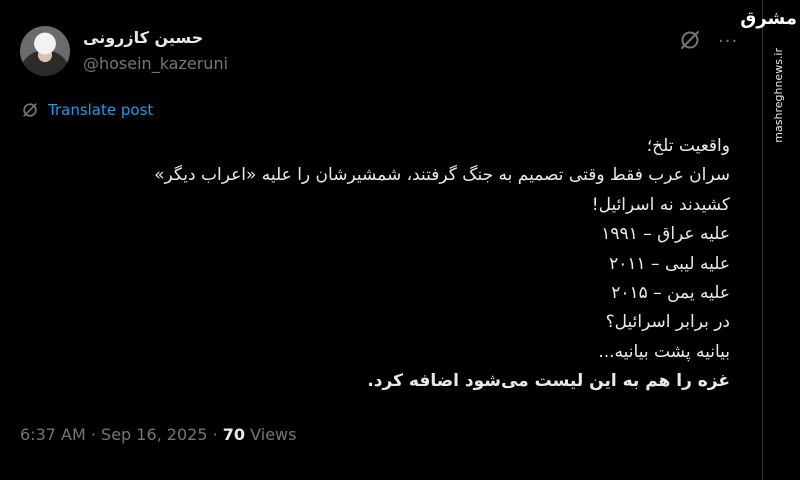  What do you see at coordinates (30, 110) in the screenshot?
I see `translate-icon` at bounding box center [30, 110].